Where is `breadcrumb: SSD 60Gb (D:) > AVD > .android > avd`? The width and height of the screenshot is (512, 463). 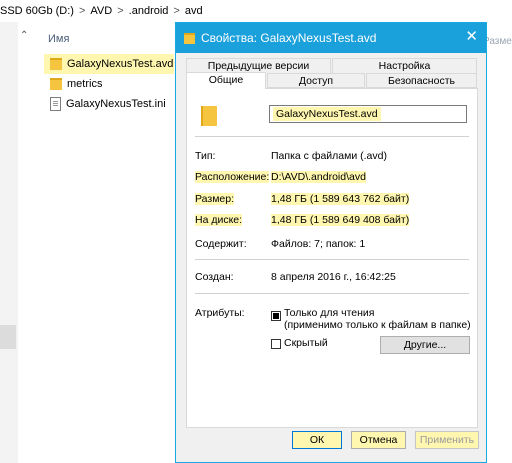
breadcrumb: SSD 60Gb (D:) > AVD > .android > avd is located at coordinates (256, 11).